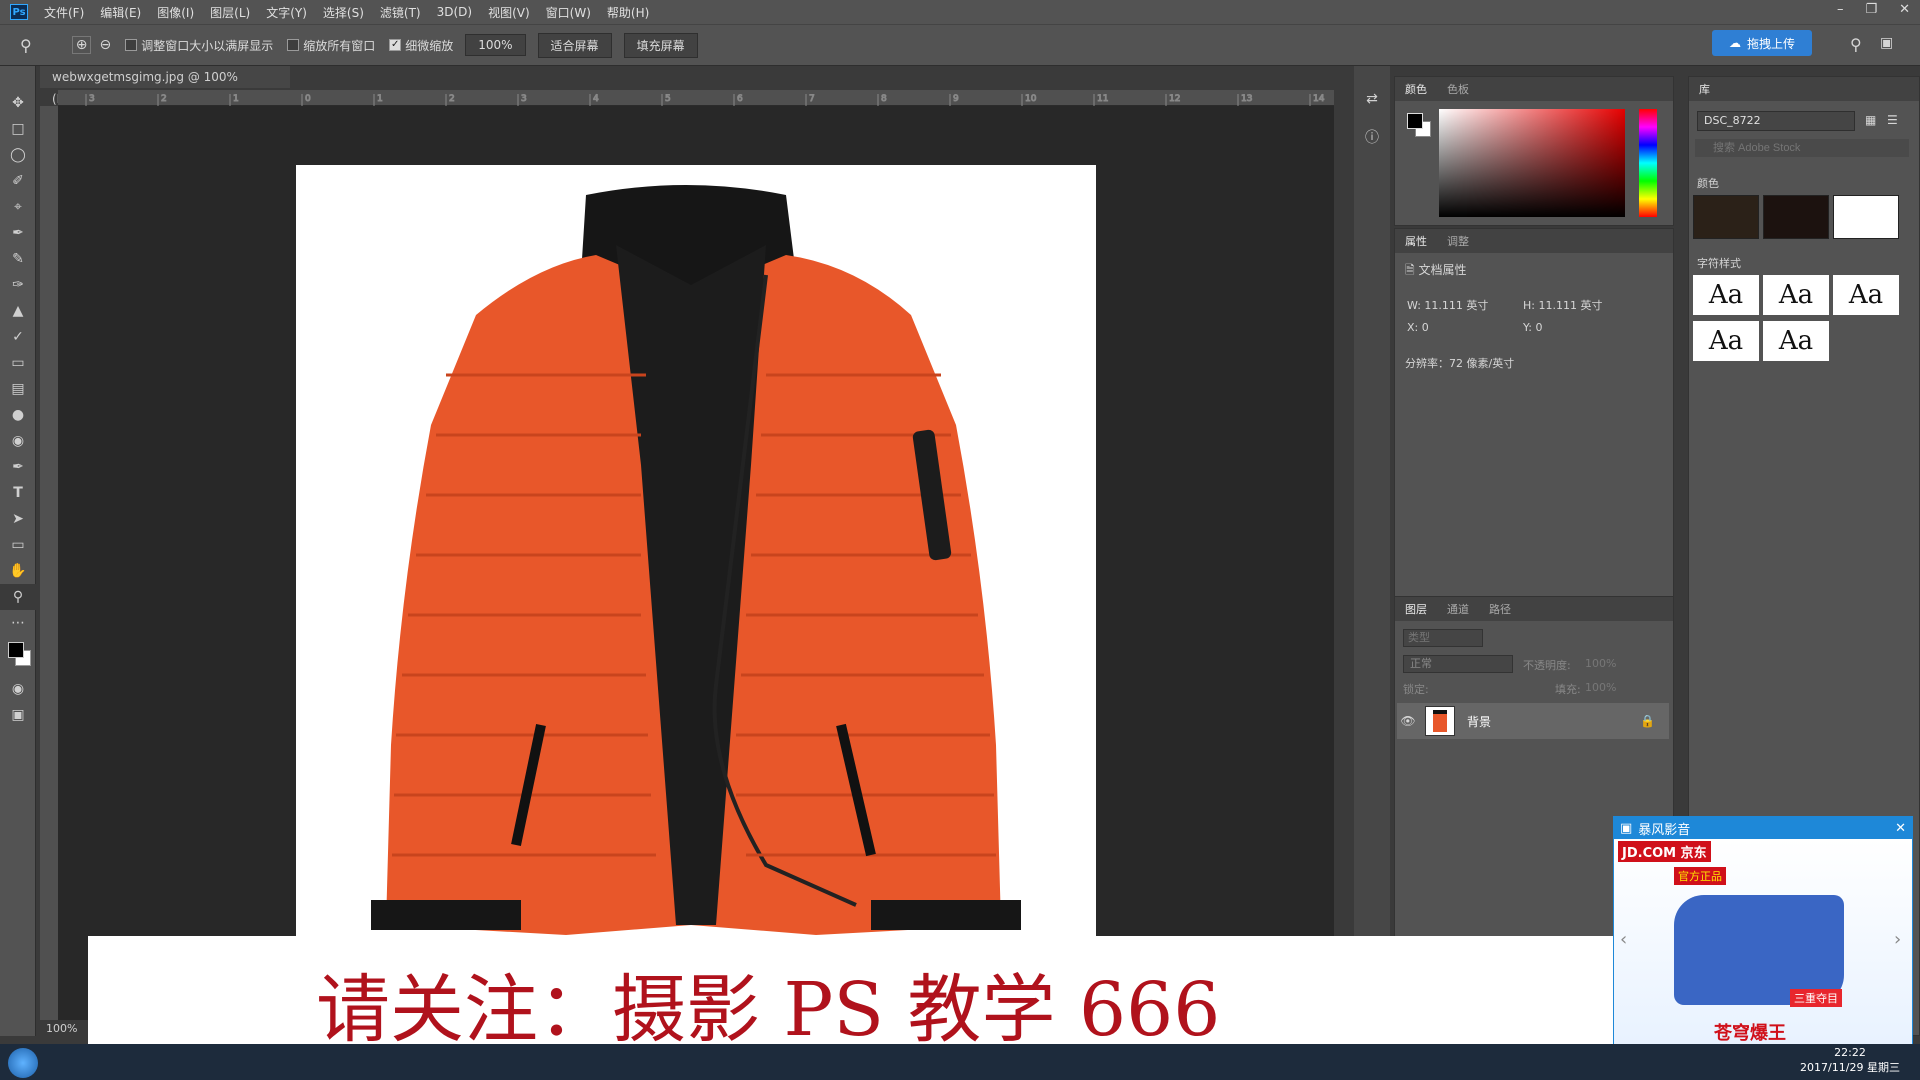 The image size is (1920, 1080). I want to click on scrubby-zoom-checkbox: ✓, so click(395, 45).